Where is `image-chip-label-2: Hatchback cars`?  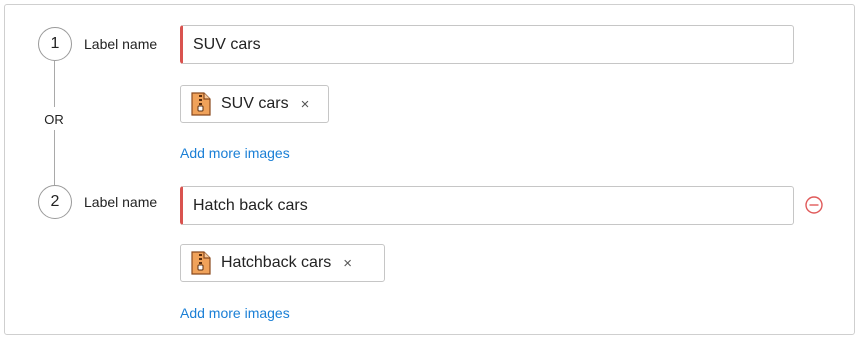 image-chip-label-2: Hatchback cars is located at coordinates (276, 262).